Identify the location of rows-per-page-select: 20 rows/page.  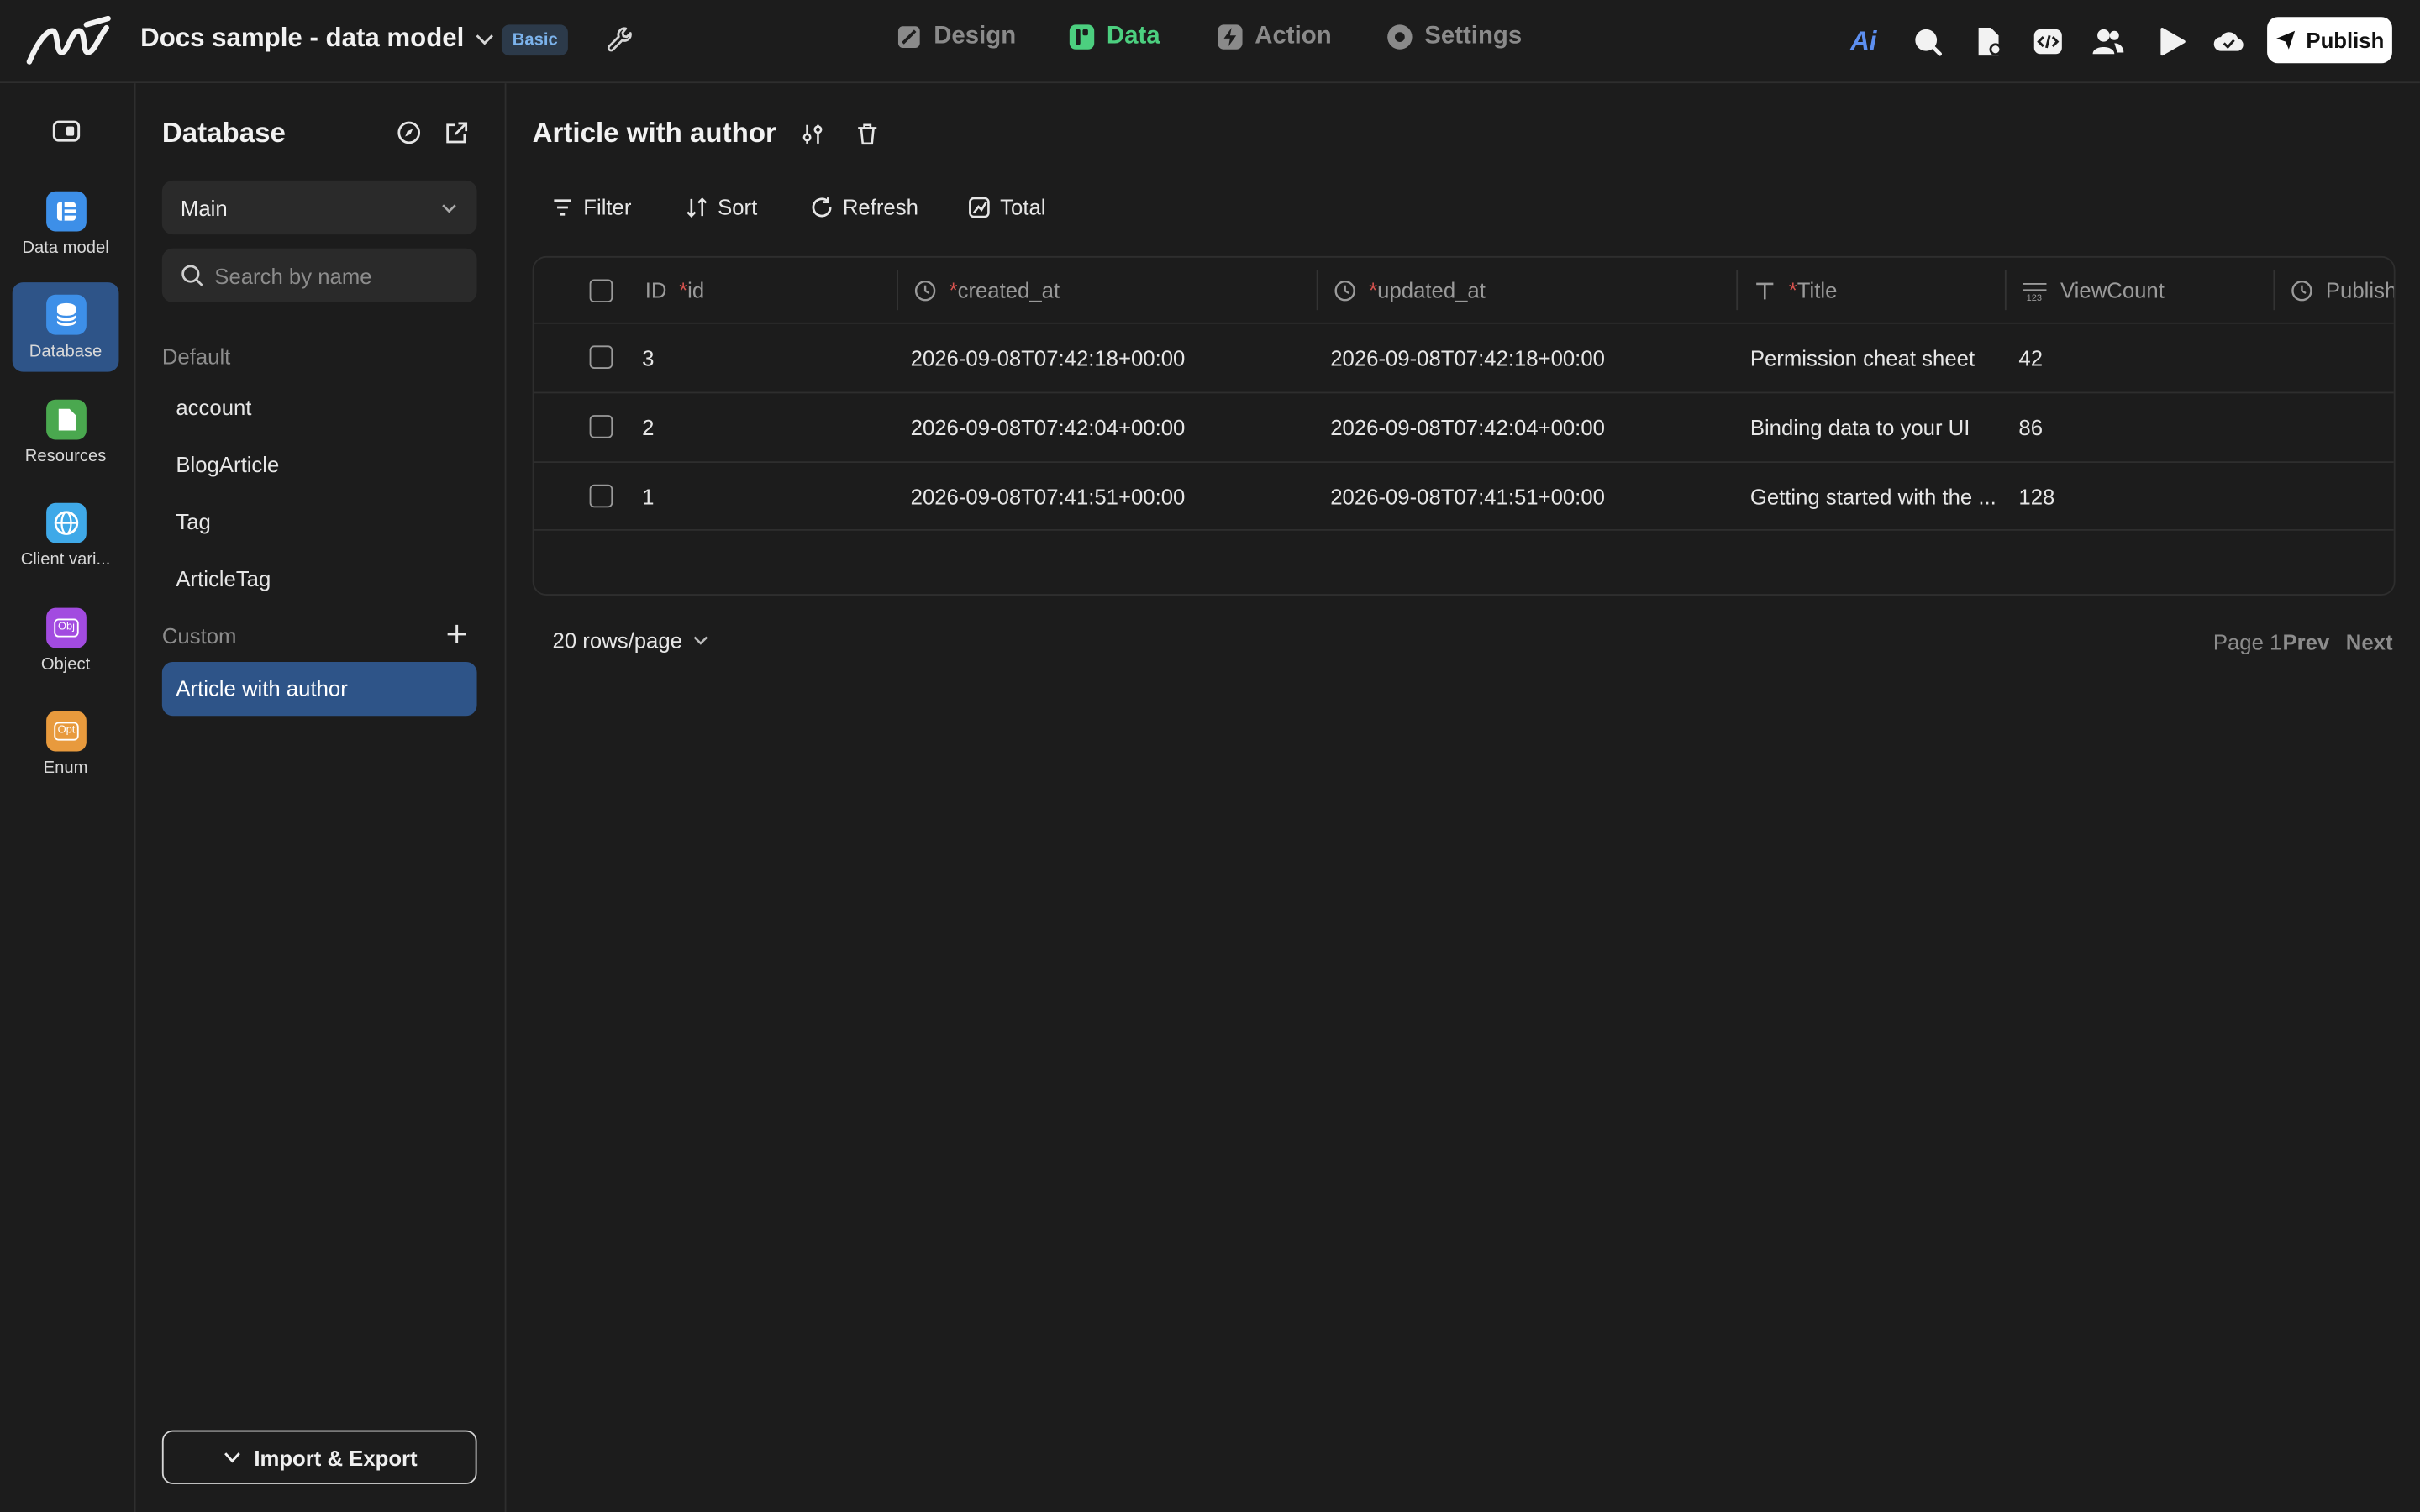
(631, 640).